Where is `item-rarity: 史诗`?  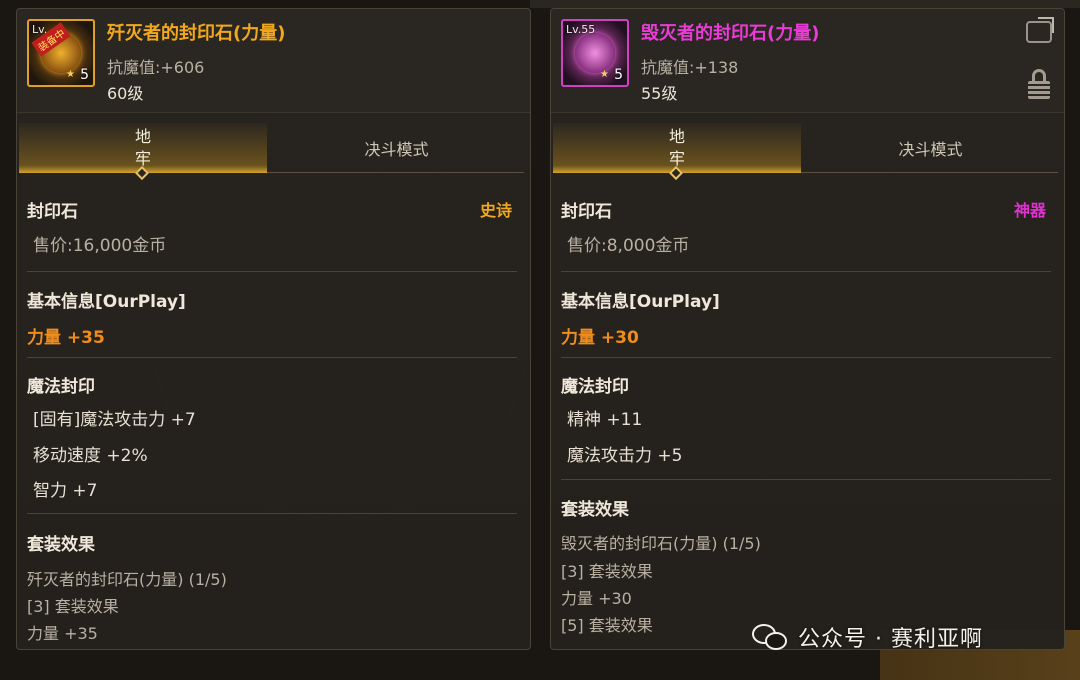 item-rarity: 史诗 is located at coordinates (495, 210).